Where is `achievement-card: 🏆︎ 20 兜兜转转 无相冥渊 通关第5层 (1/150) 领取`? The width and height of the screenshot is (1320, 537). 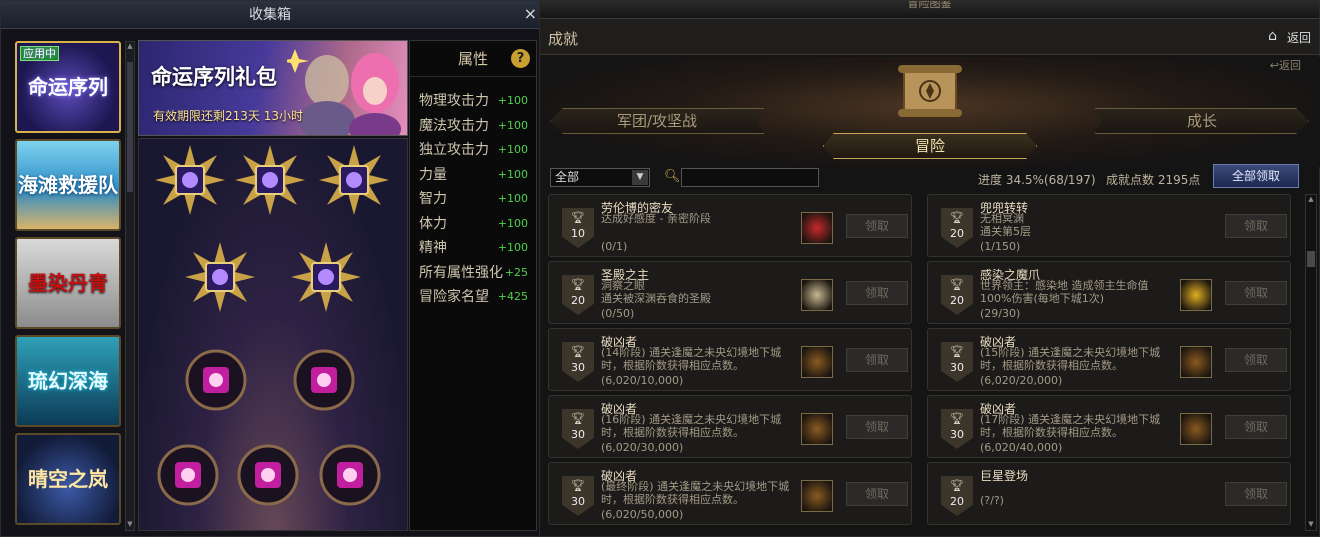
achievement-card: 🏆︎ 20 兜兜转转 无相冥渊 通关第5层 (1/150) 领取 is located at coordinates (1109, 225).